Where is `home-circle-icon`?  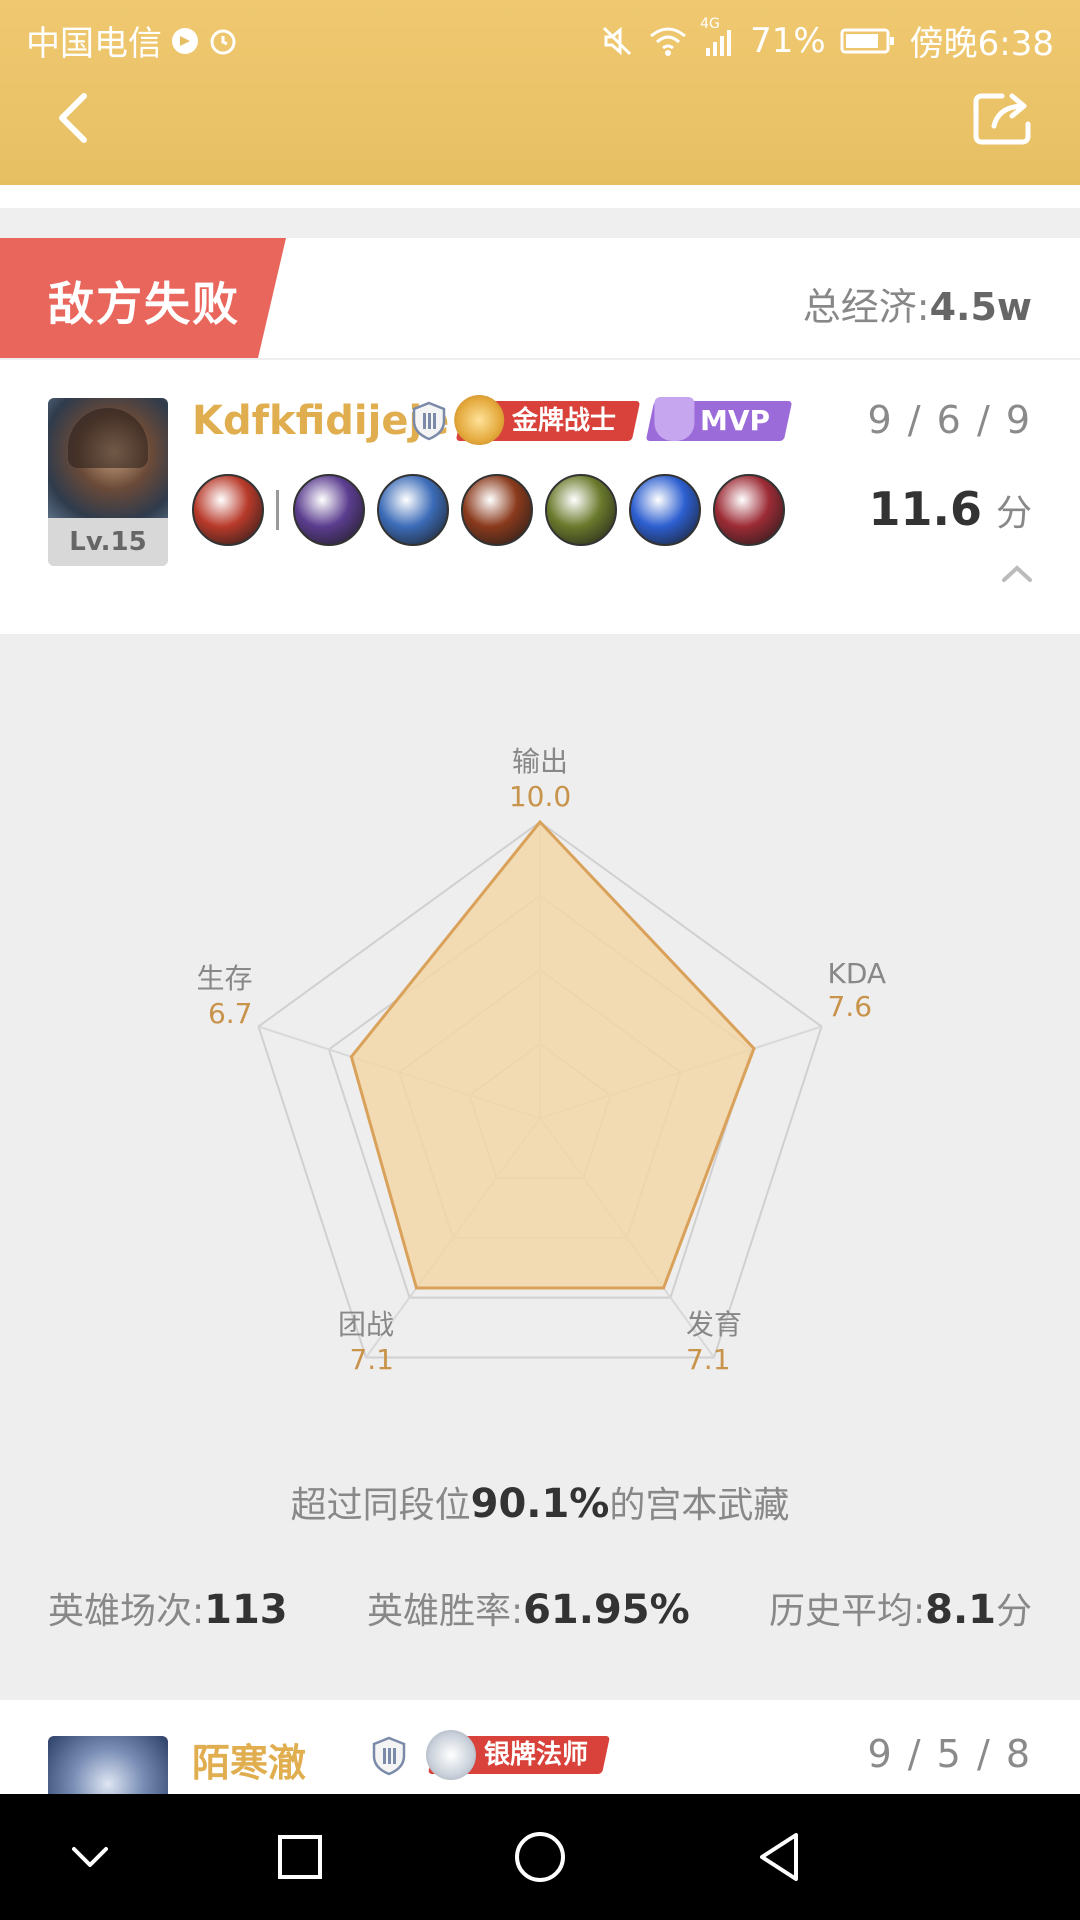 home-circle-icon is located at coordinates (540, 1857).